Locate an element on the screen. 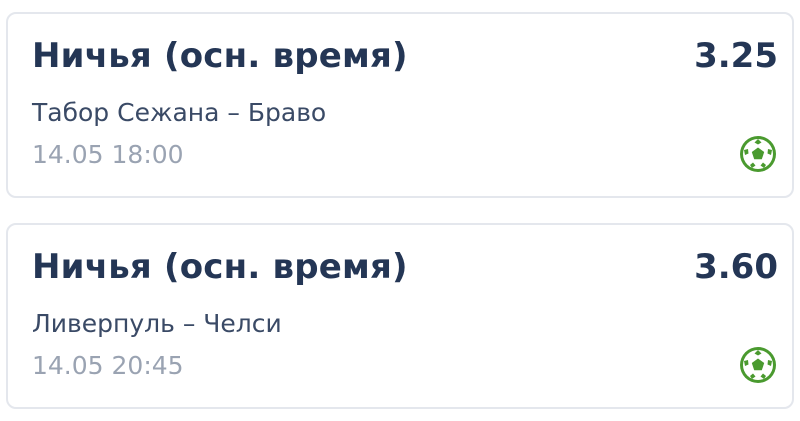  match-teams: Ливерпуль – Челси is located at coordinates (157, 323).